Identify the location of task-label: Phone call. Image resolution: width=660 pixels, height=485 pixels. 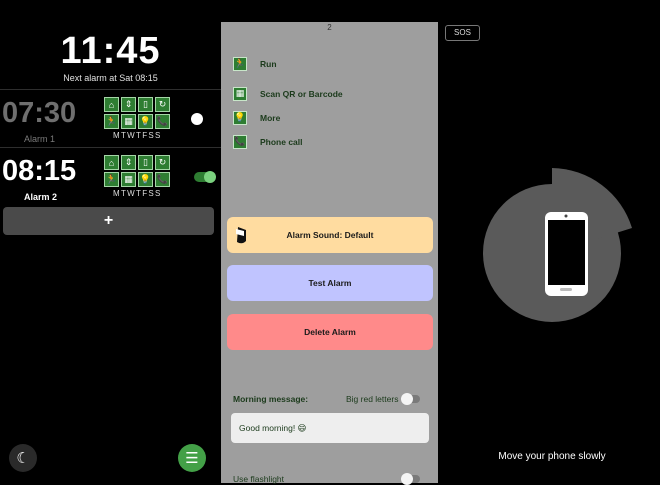
(281, 141).